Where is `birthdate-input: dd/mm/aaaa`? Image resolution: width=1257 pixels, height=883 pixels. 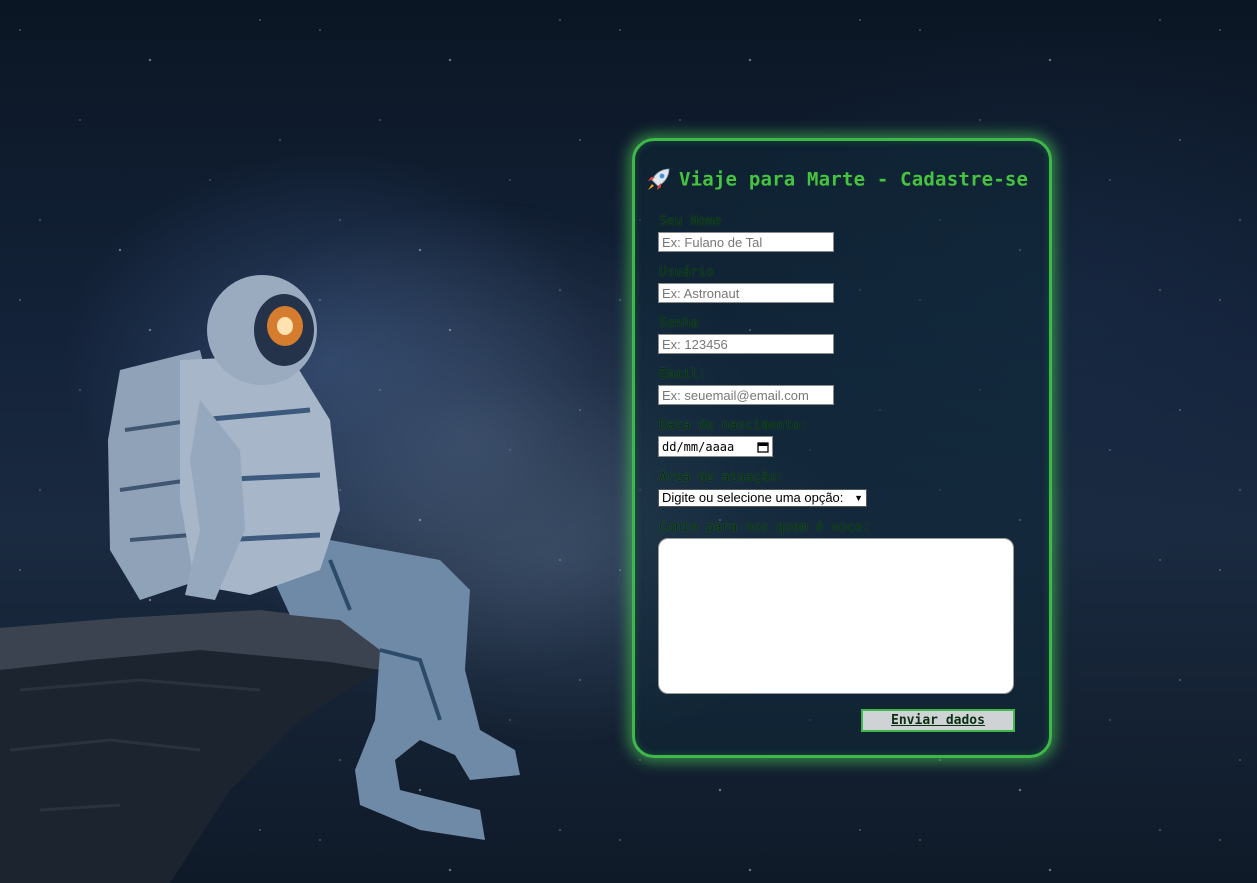
birthdate-input: dd/mm/aaaa is located at coordinates (715, 446).